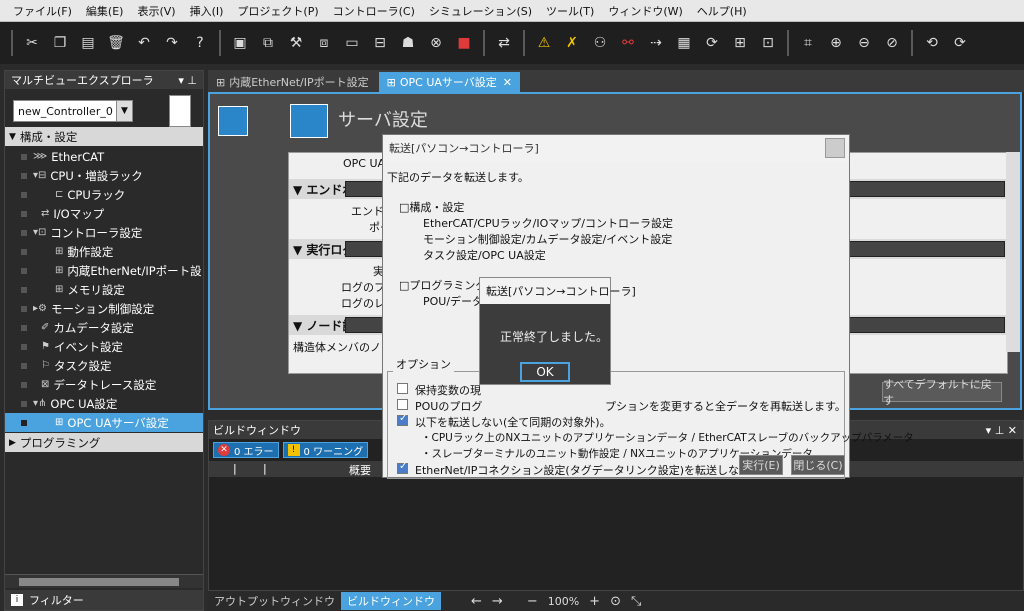 Image resolution: width=1024 pixels, height=611 pixels. Describe the element at coordinates (172, 43) in the screenshot. I see `redo-icon: ↷` at that location.